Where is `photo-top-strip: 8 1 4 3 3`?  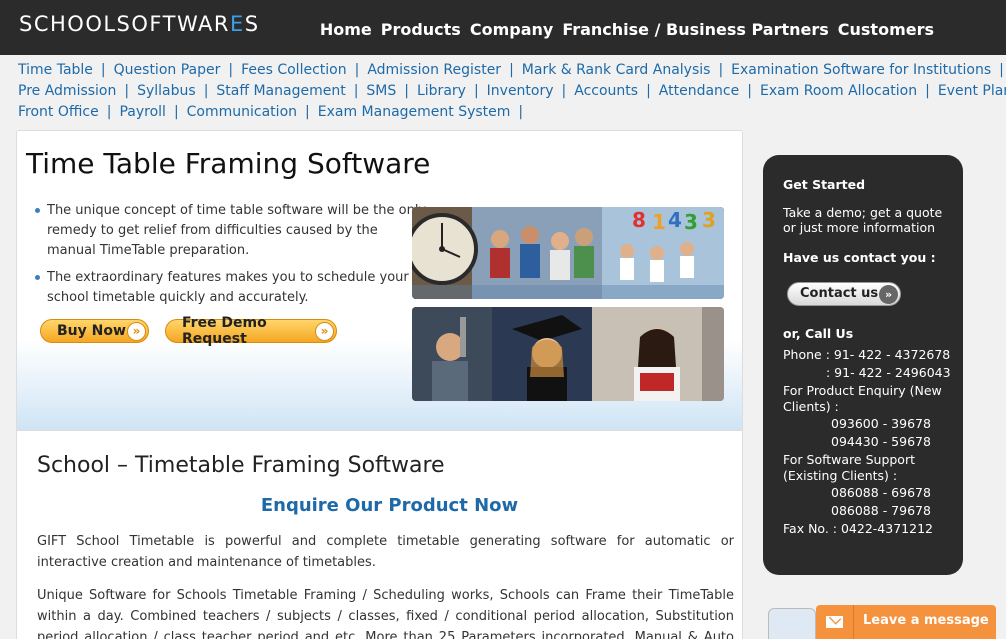 photo-top-strip: 8 1 4 3 3 is located at coordinates (568, 253).